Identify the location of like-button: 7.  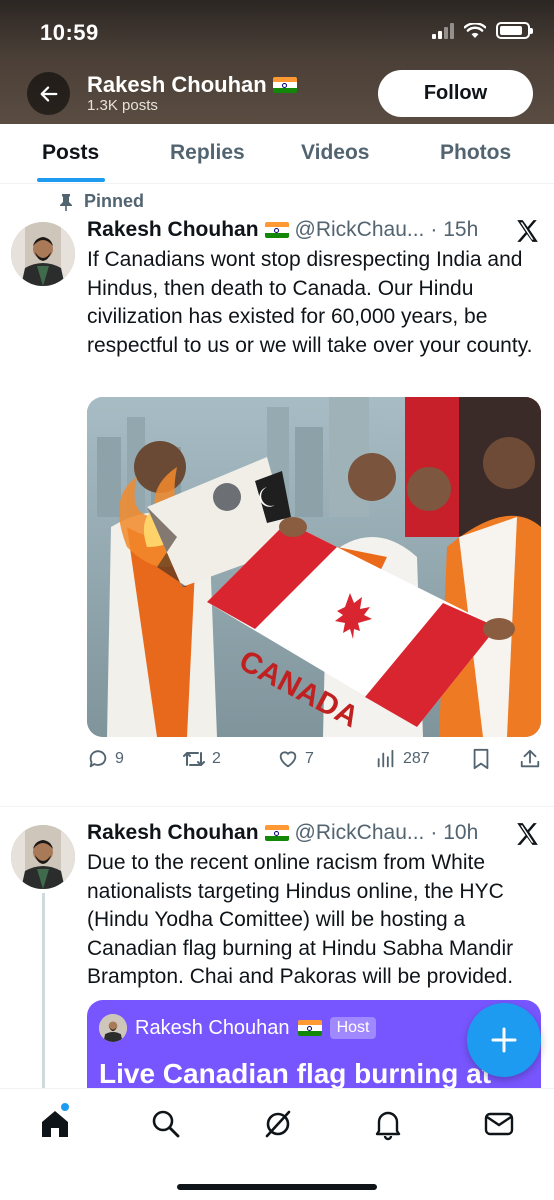
(295, 759).